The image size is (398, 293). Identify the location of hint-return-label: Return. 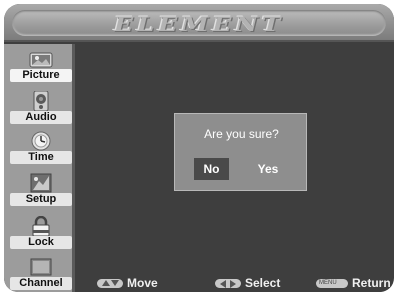
(371, 283).